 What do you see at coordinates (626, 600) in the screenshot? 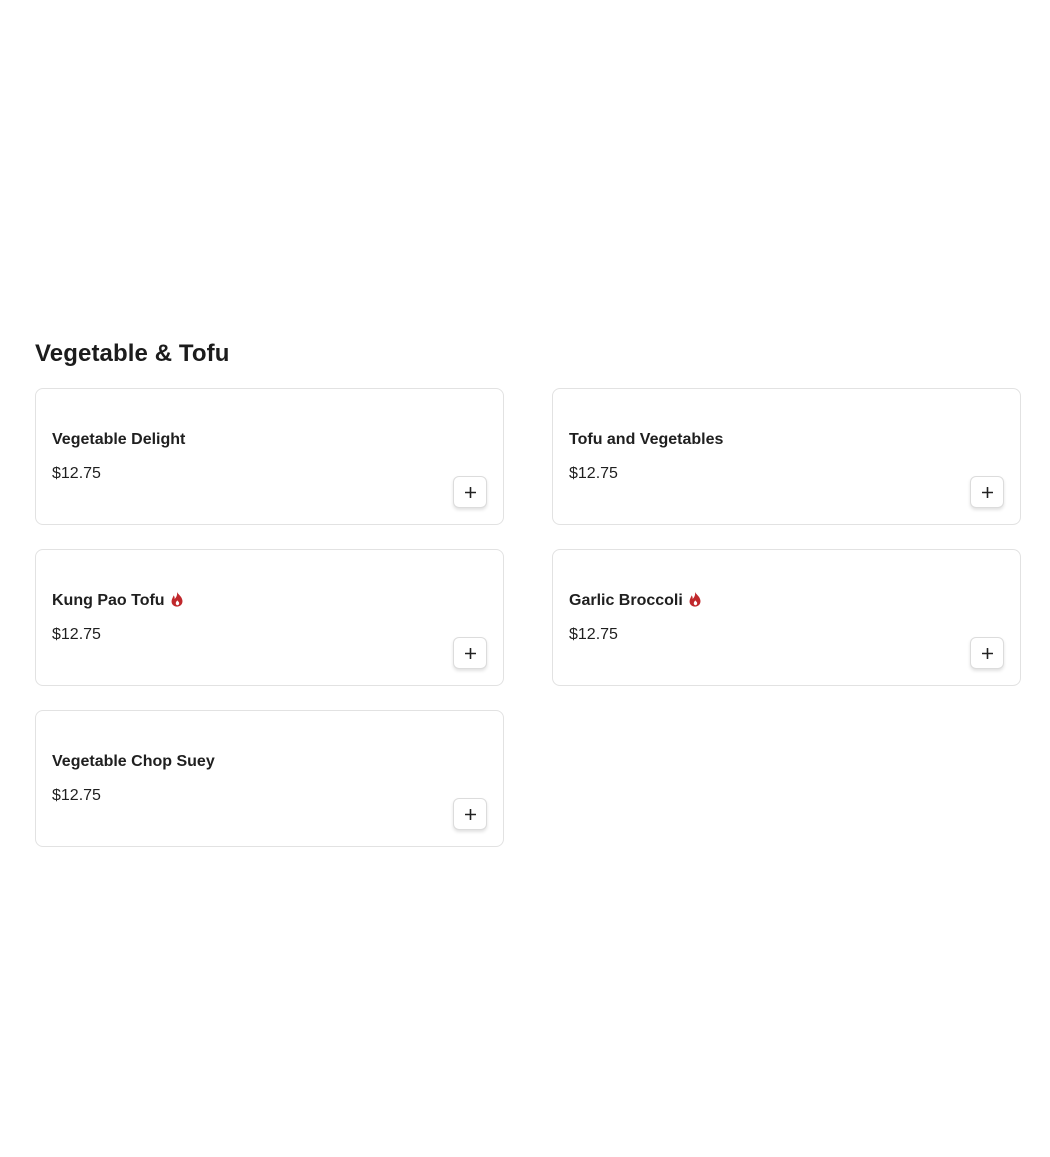
I see `item-name: Garlic Broccoli` at bounding box center [626, 600].